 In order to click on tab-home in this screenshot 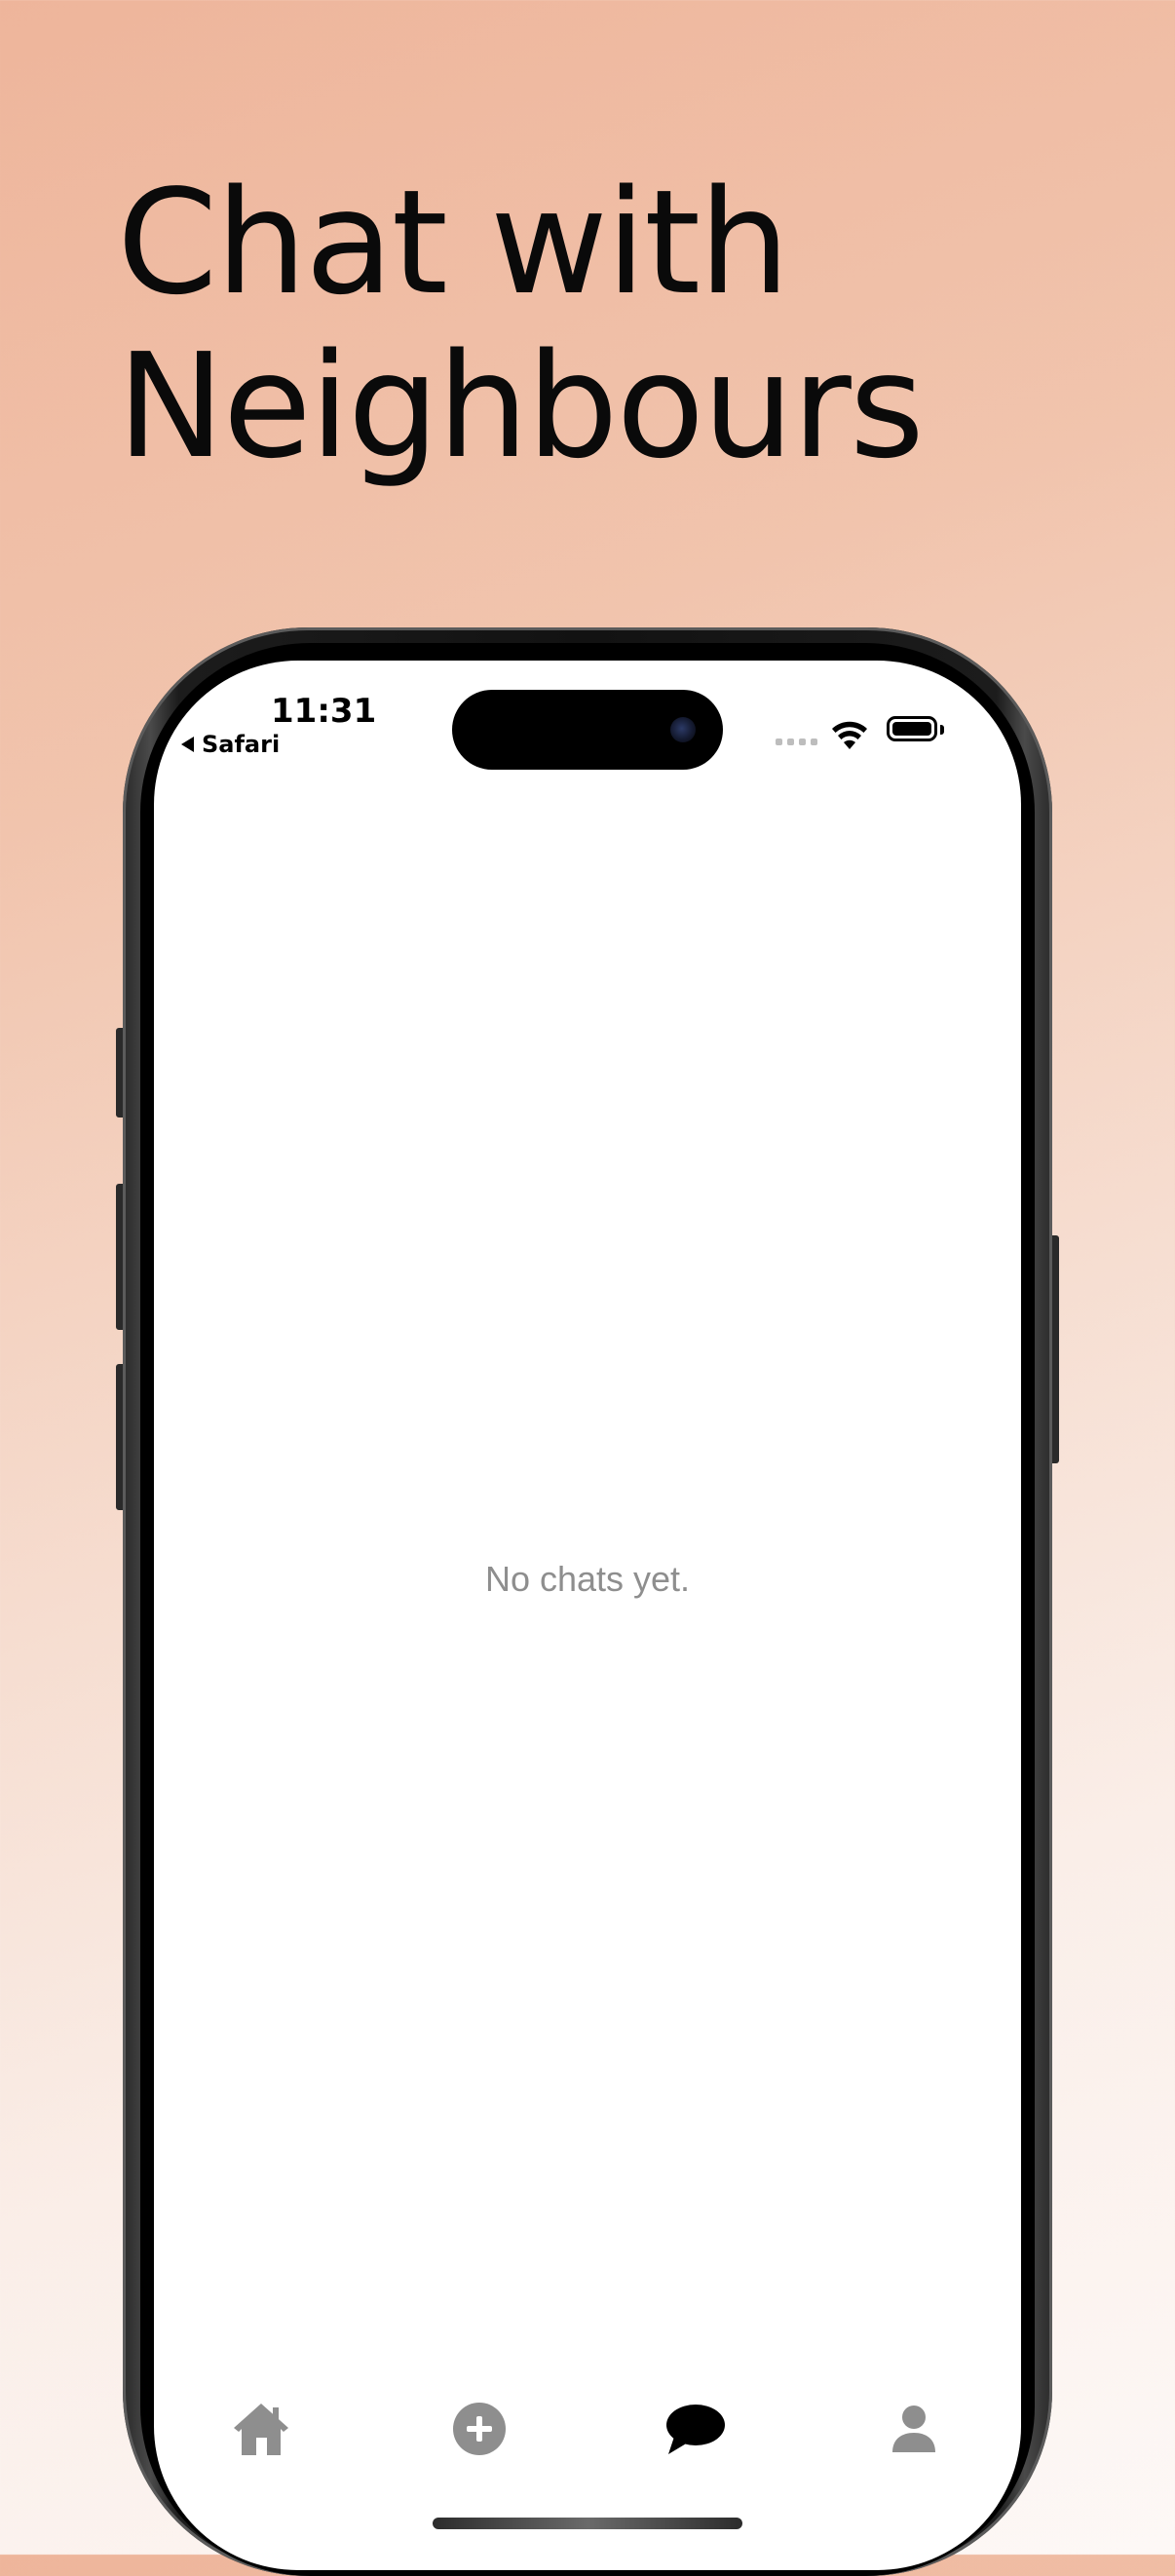, I will do `click(261, 2428)`.